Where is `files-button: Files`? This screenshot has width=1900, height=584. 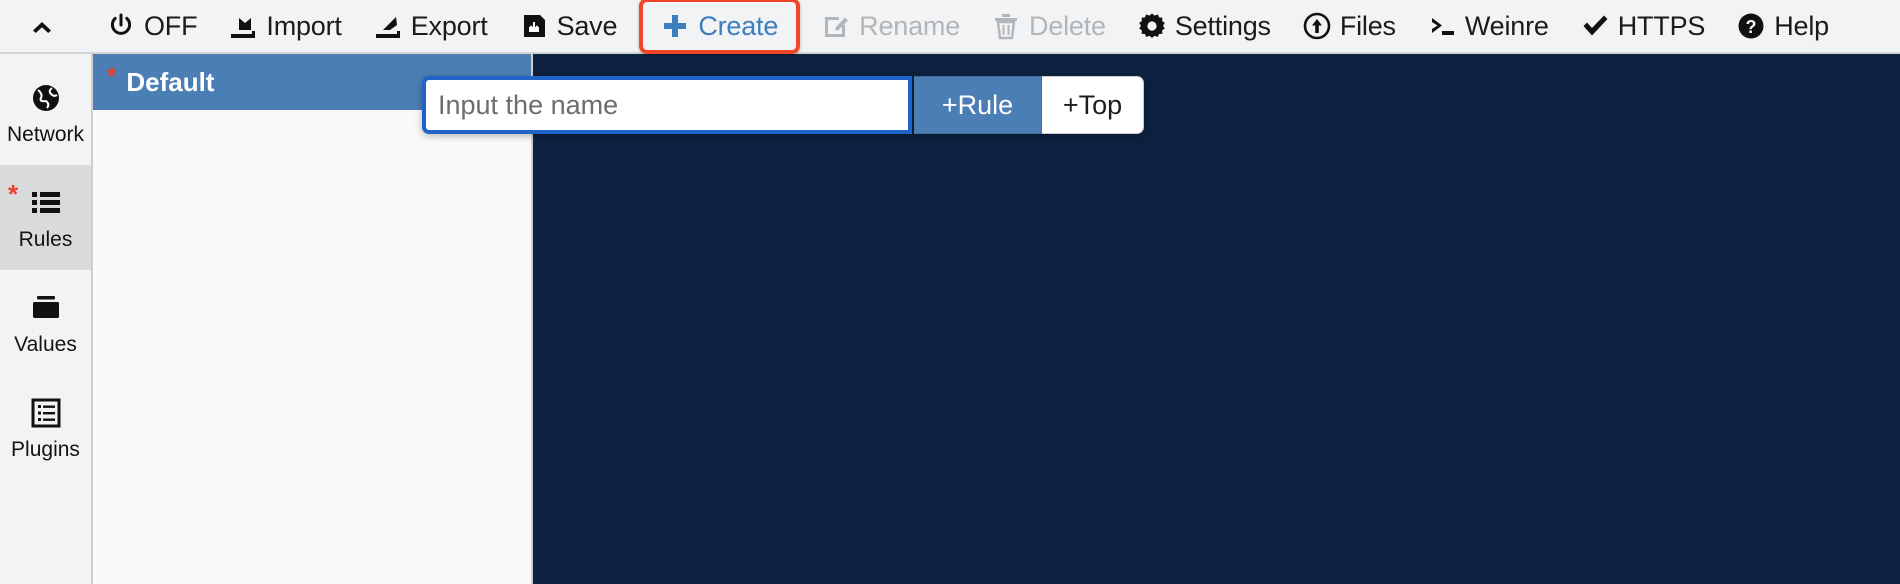 files-button: Files is located at coordinates (1349, 26).